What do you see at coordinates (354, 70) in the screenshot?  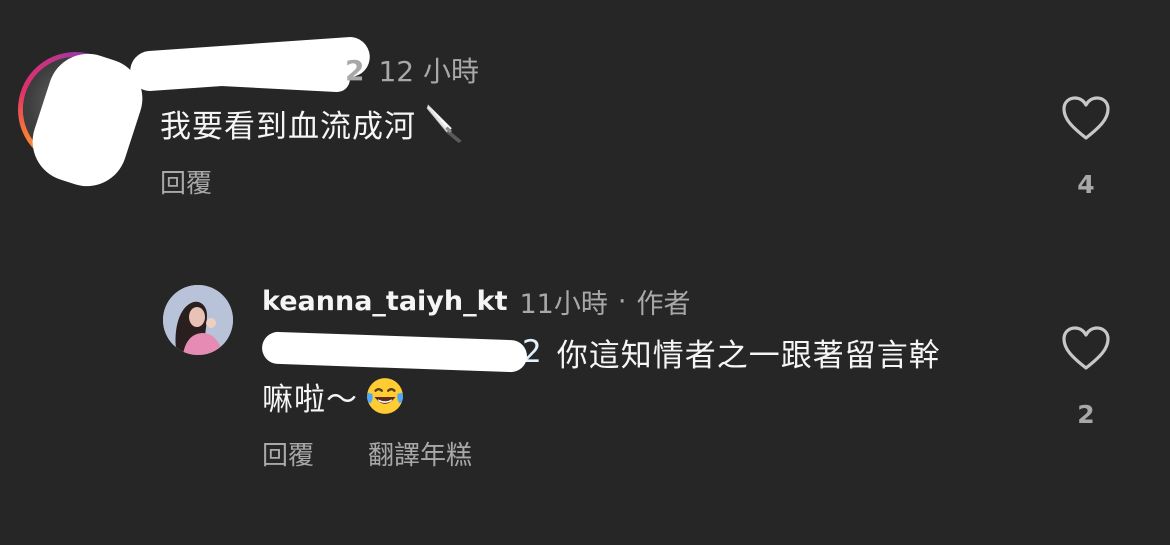 I see `username-fragment: 2` at bounding box center [354, 70].